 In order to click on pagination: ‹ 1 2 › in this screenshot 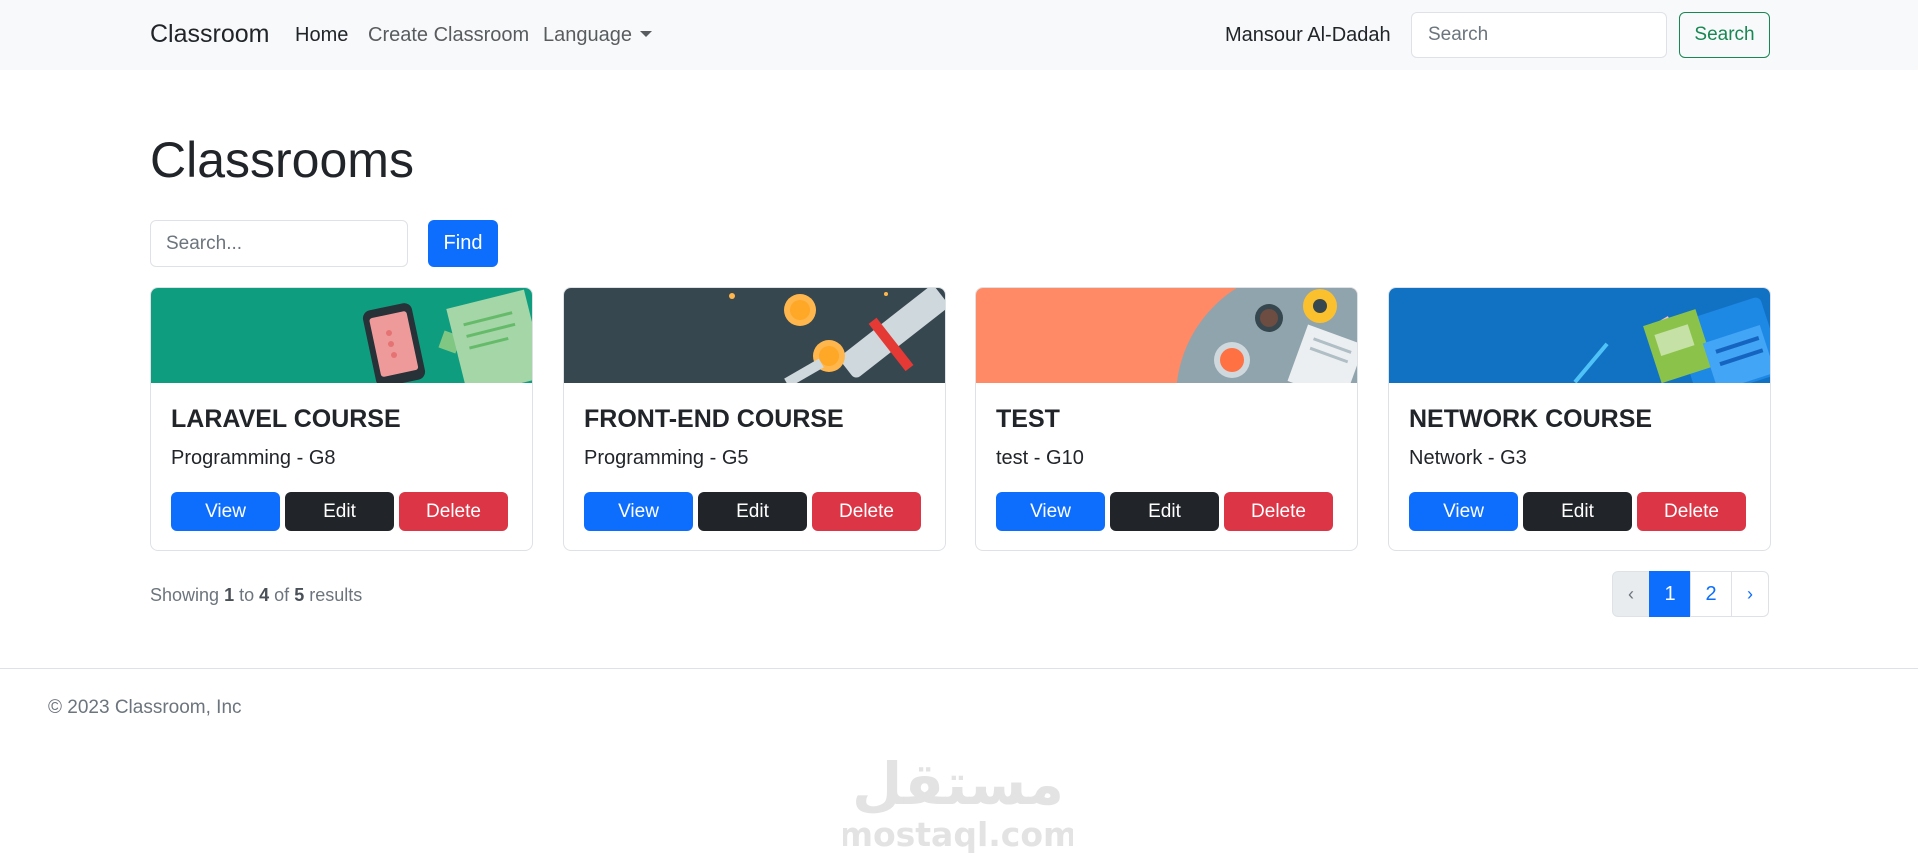, I will do `click(1690, 594)`.